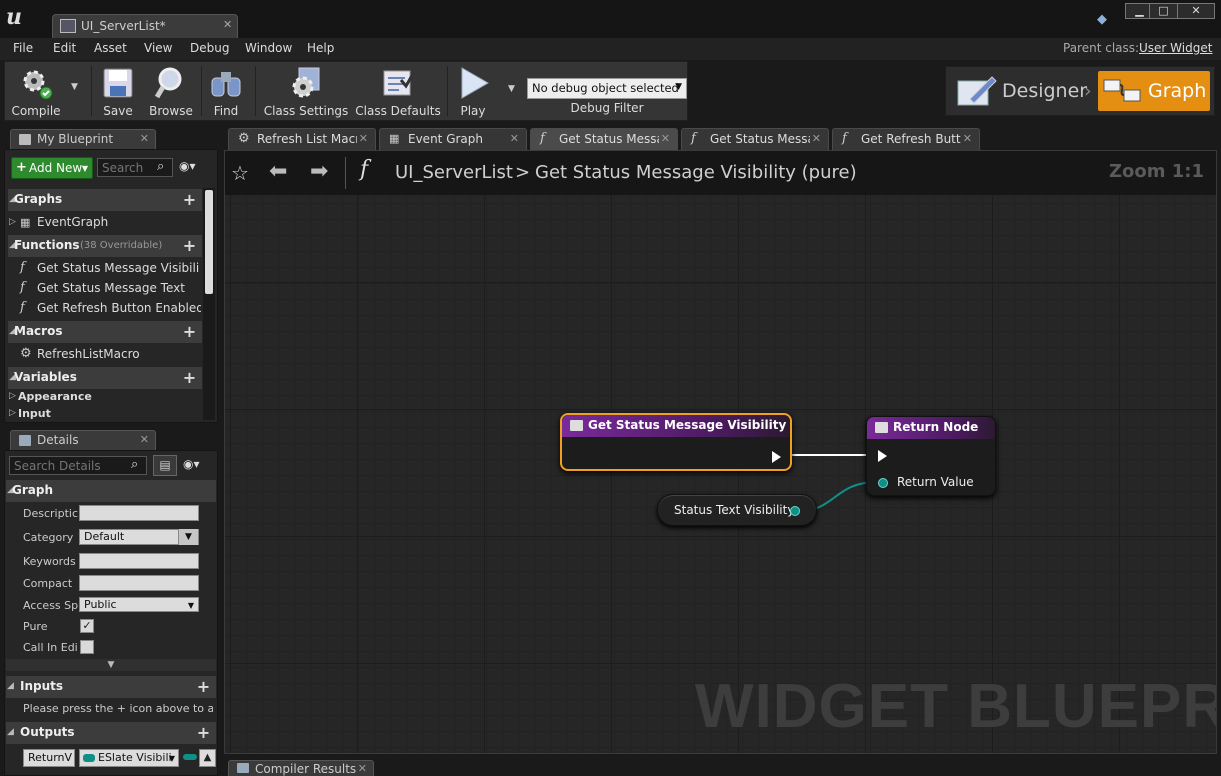 Image resolution: width=1221 pixels, height=776 pixels. I want to click on tab-event-graph: ▦ Event Graph ✕, so click(453, 139).